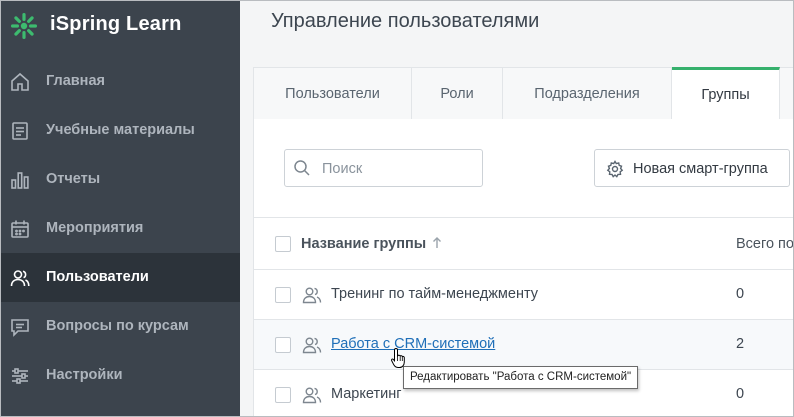 This screenshot has height=417, width=794. I want to click on sidebar-item-label: Отчеты, so click(73, 179).